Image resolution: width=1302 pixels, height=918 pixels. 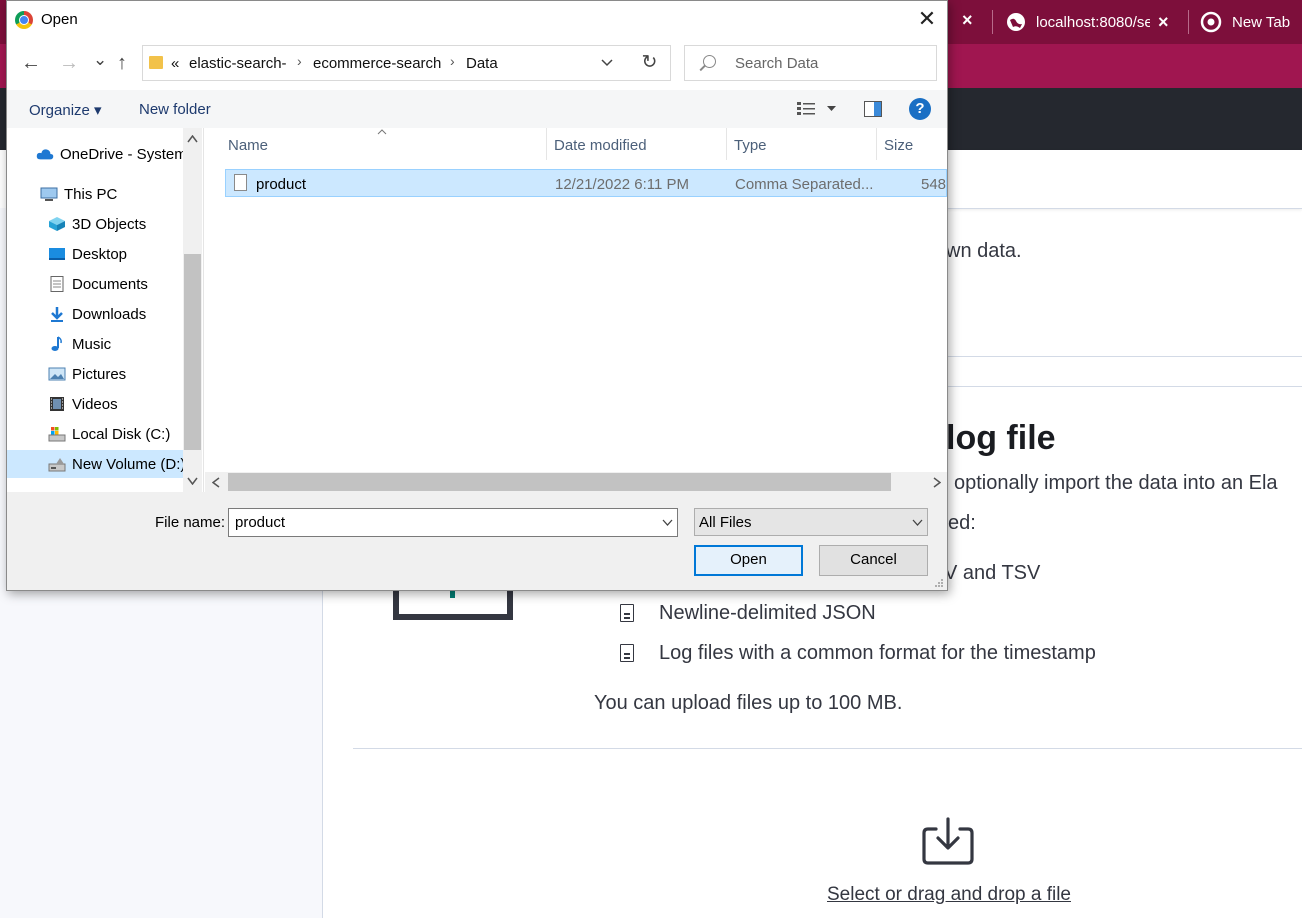 What do you see at coordinates (1093, 22) in the screenshot?
I see `tab-title: localhost:8080/se` at bounding box center [1093, 22].